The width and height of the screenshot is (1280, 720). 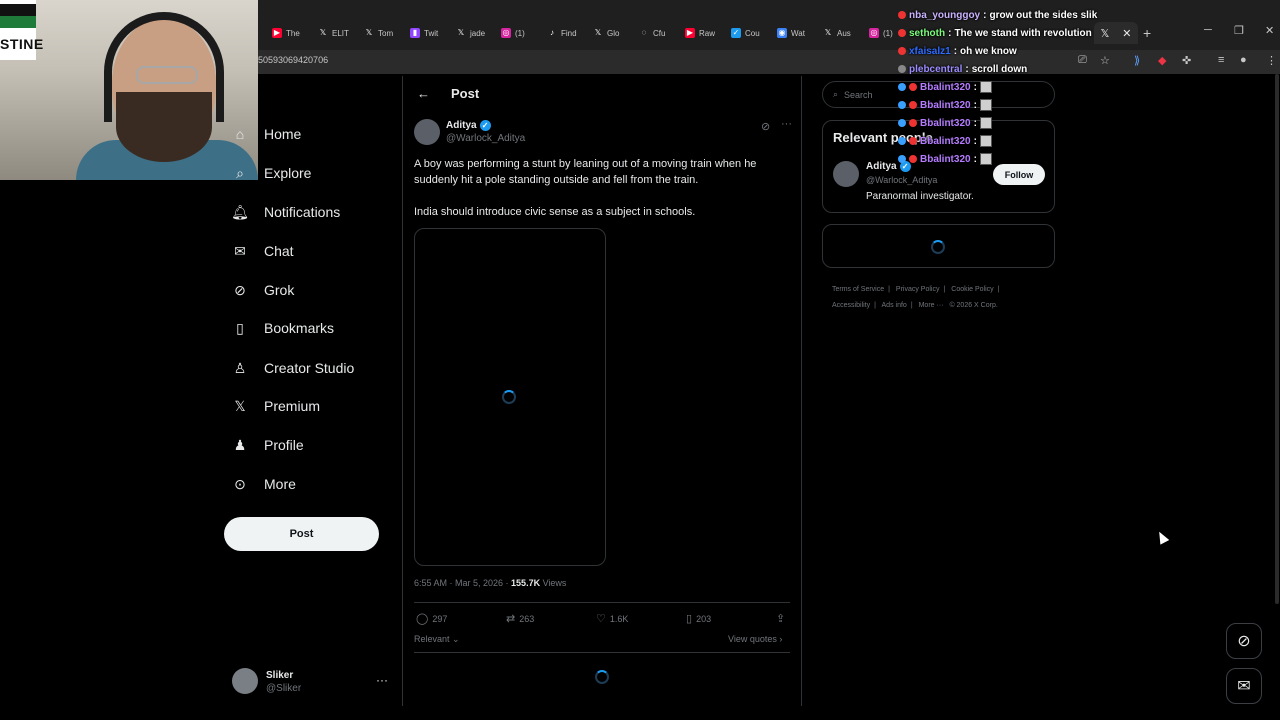 I want to click on home-icon: ⌂, so click(x=240, y=134).